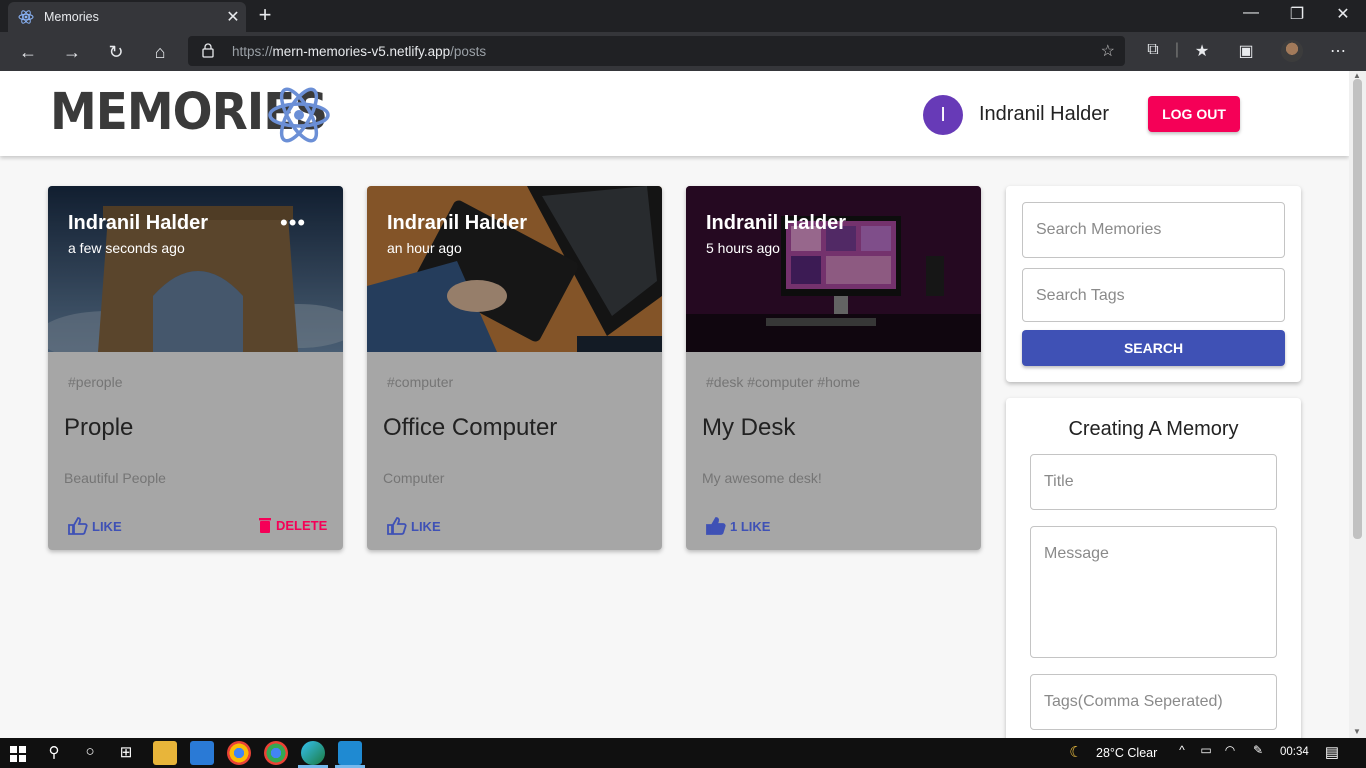 This screenshot has width=1366, height=768. What do you see at coordinates (1080, 295) in the screenshot?
I see `search-tags-placeholder: Search Tags` at bounding box center [1080, 295].